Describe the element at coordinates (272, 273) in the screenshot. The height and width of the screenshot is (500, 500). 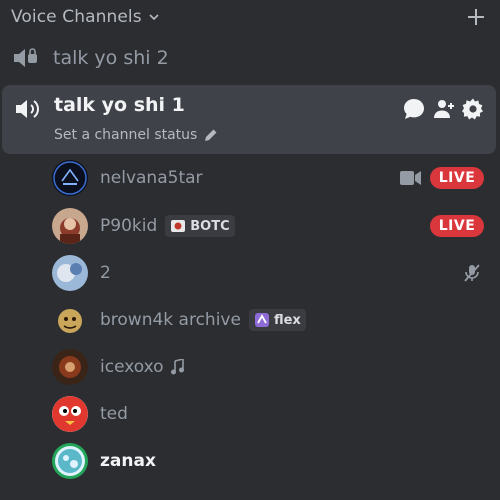
I see `voice-user-2: 2` at that location.